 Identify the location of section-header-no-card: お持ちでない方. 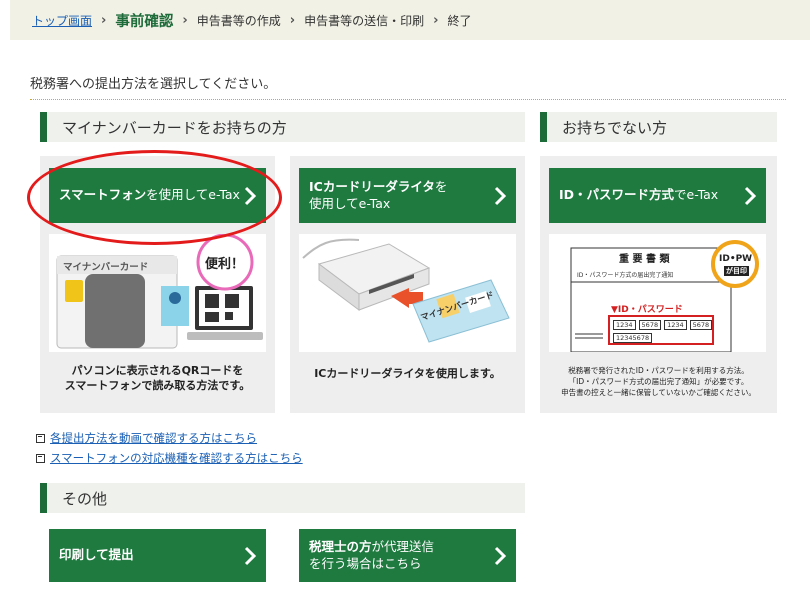
(658, 127).